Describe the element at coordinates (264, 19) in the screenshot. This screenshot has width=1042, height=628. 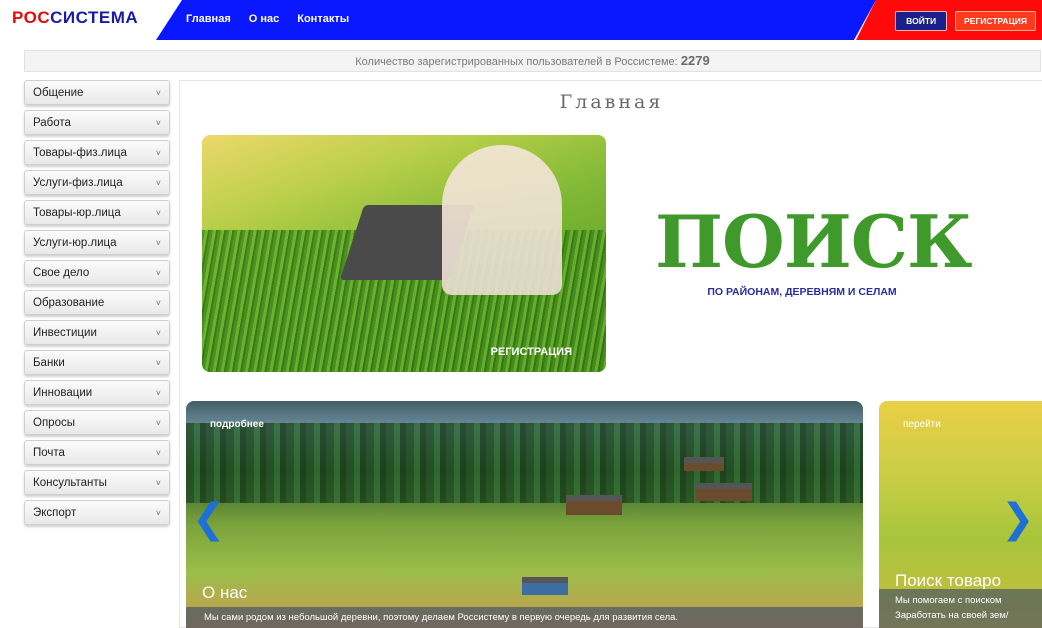
I see `nav-link-about: О нас` at that location.